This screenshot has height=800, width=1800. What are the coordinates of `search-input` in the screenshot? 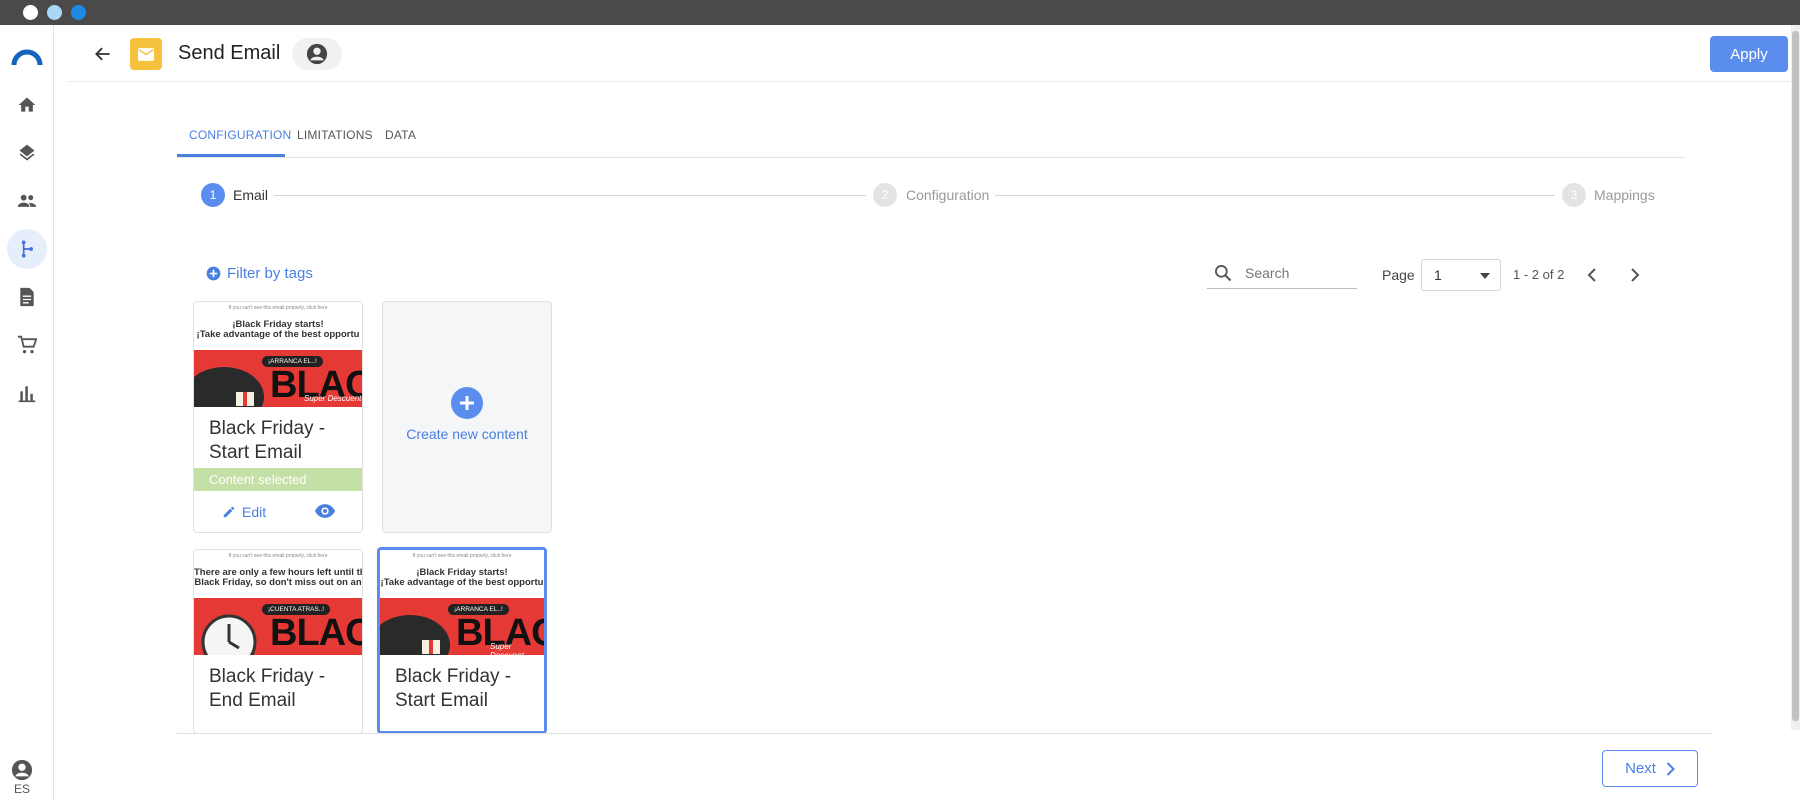 It's located at (1295, 272).